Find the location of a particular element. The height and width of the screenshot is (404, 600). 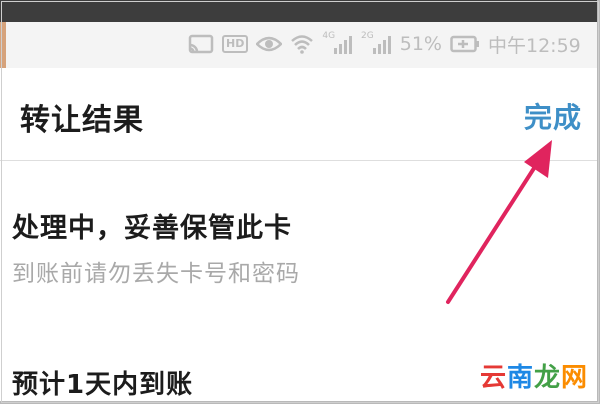

watermark-logo: 云南龙网 is located at coordinates (534, 375).